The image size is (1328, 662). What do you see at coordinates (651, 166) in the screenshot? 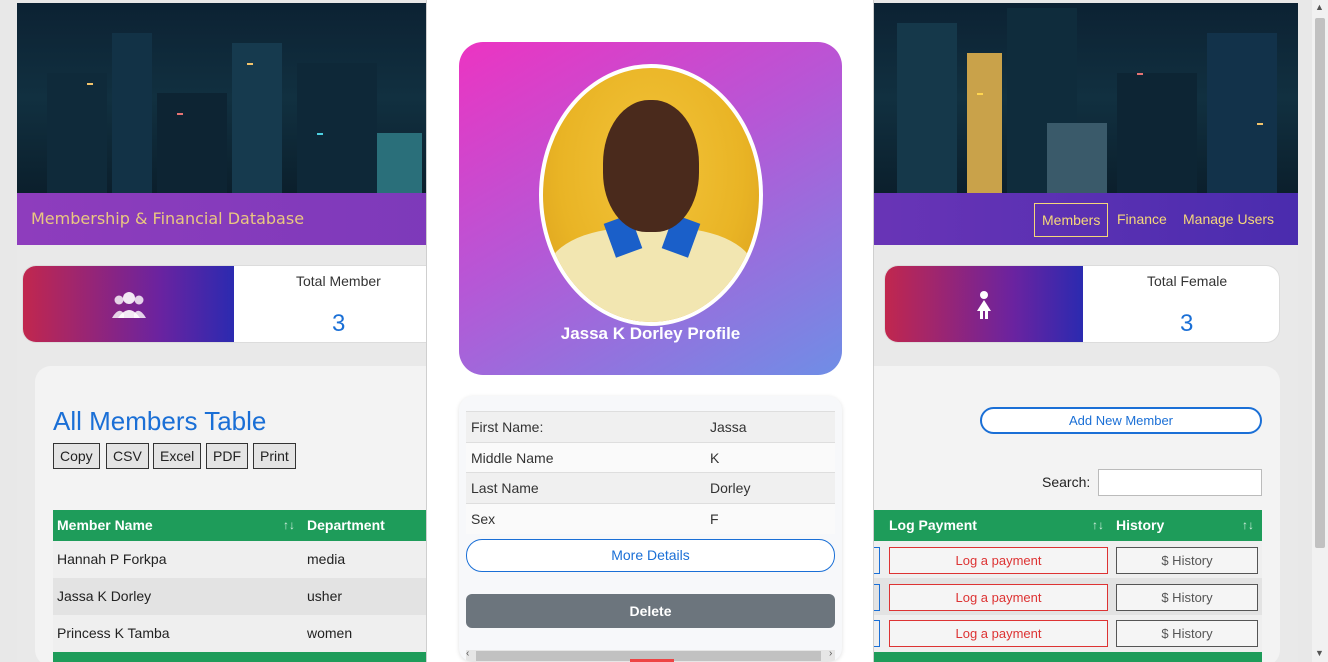
I see `photo-face` at bounding box center [651, 166].